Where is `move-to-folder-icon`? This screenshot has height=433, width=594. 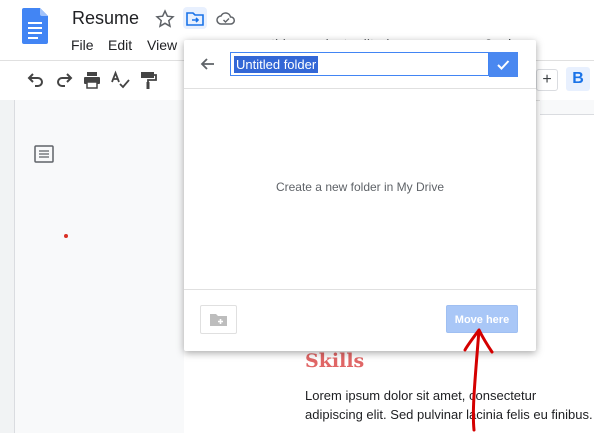
move-to-folder-icon is located at coordinates (195, 19).